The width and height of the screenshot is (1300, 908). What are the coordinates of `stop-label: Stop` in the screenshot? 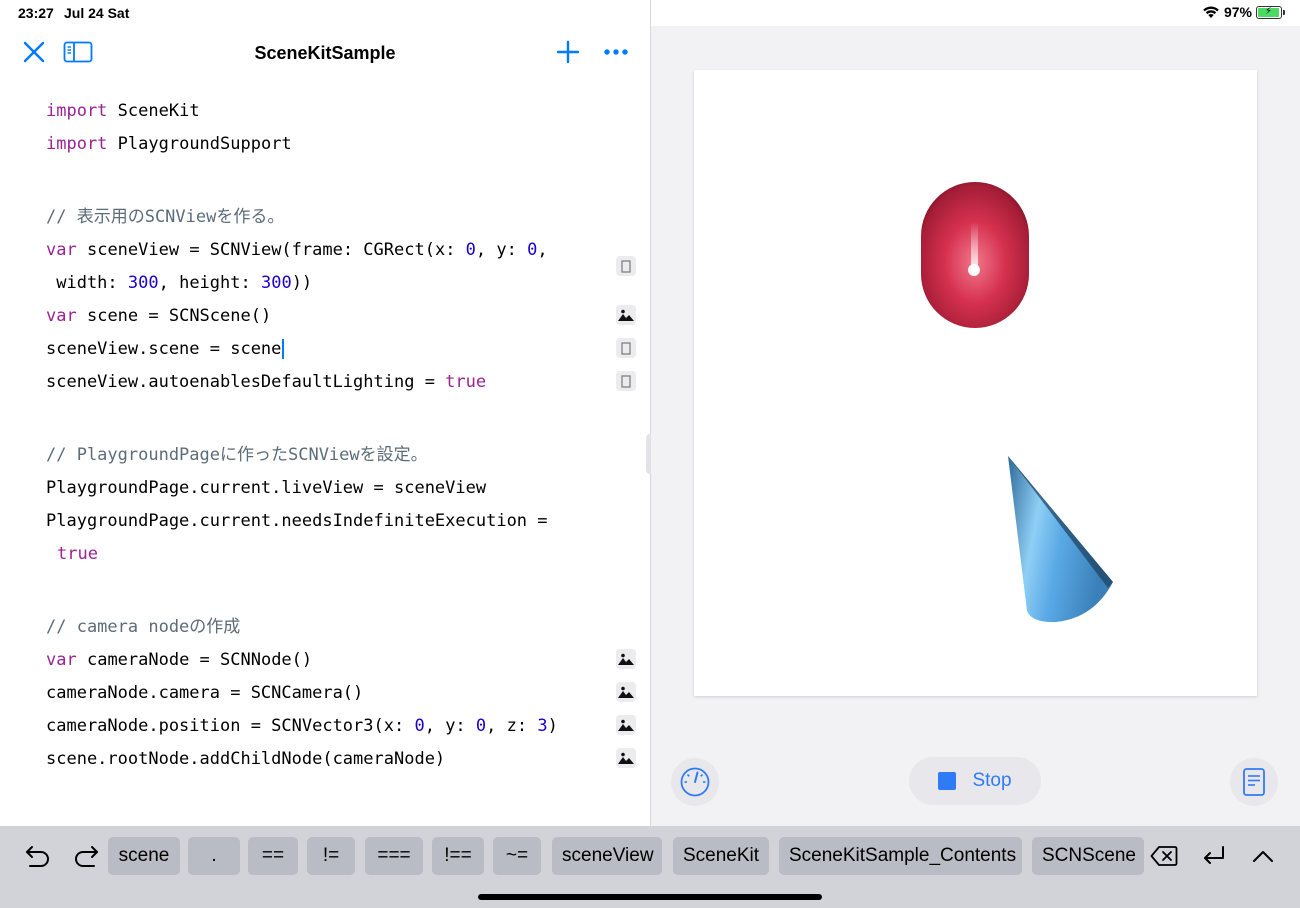 It's located at (992, 780).